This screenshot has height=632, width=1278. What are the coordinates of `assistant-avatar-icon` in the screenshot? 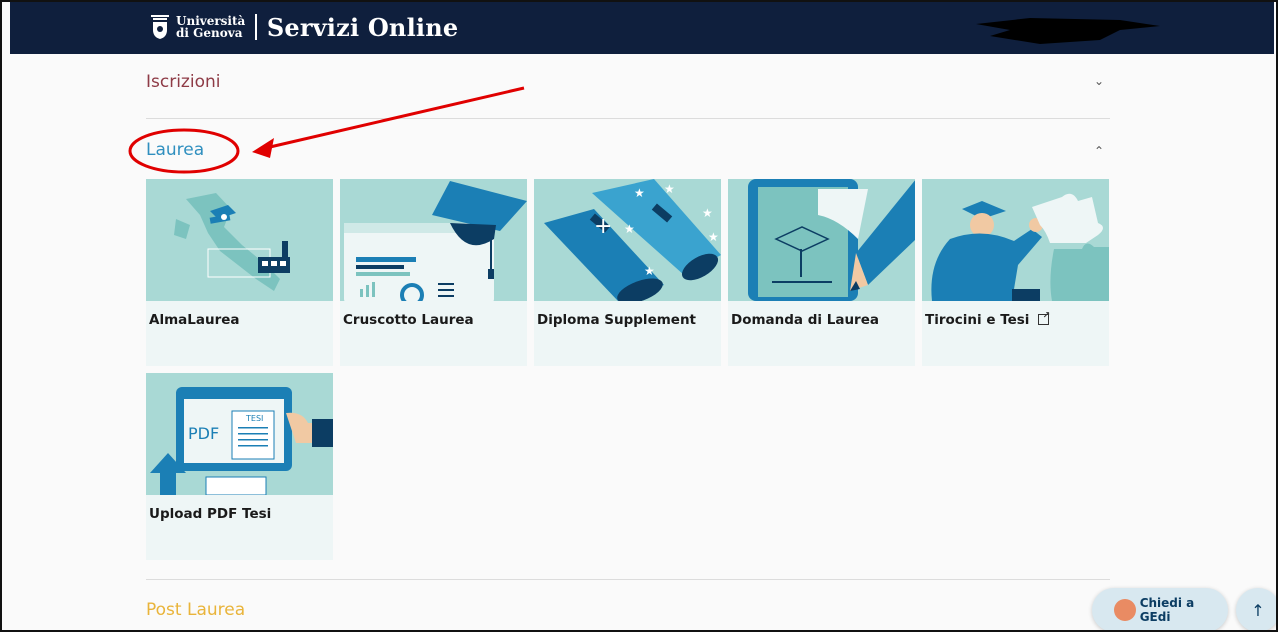 It's located at (1125, 610).